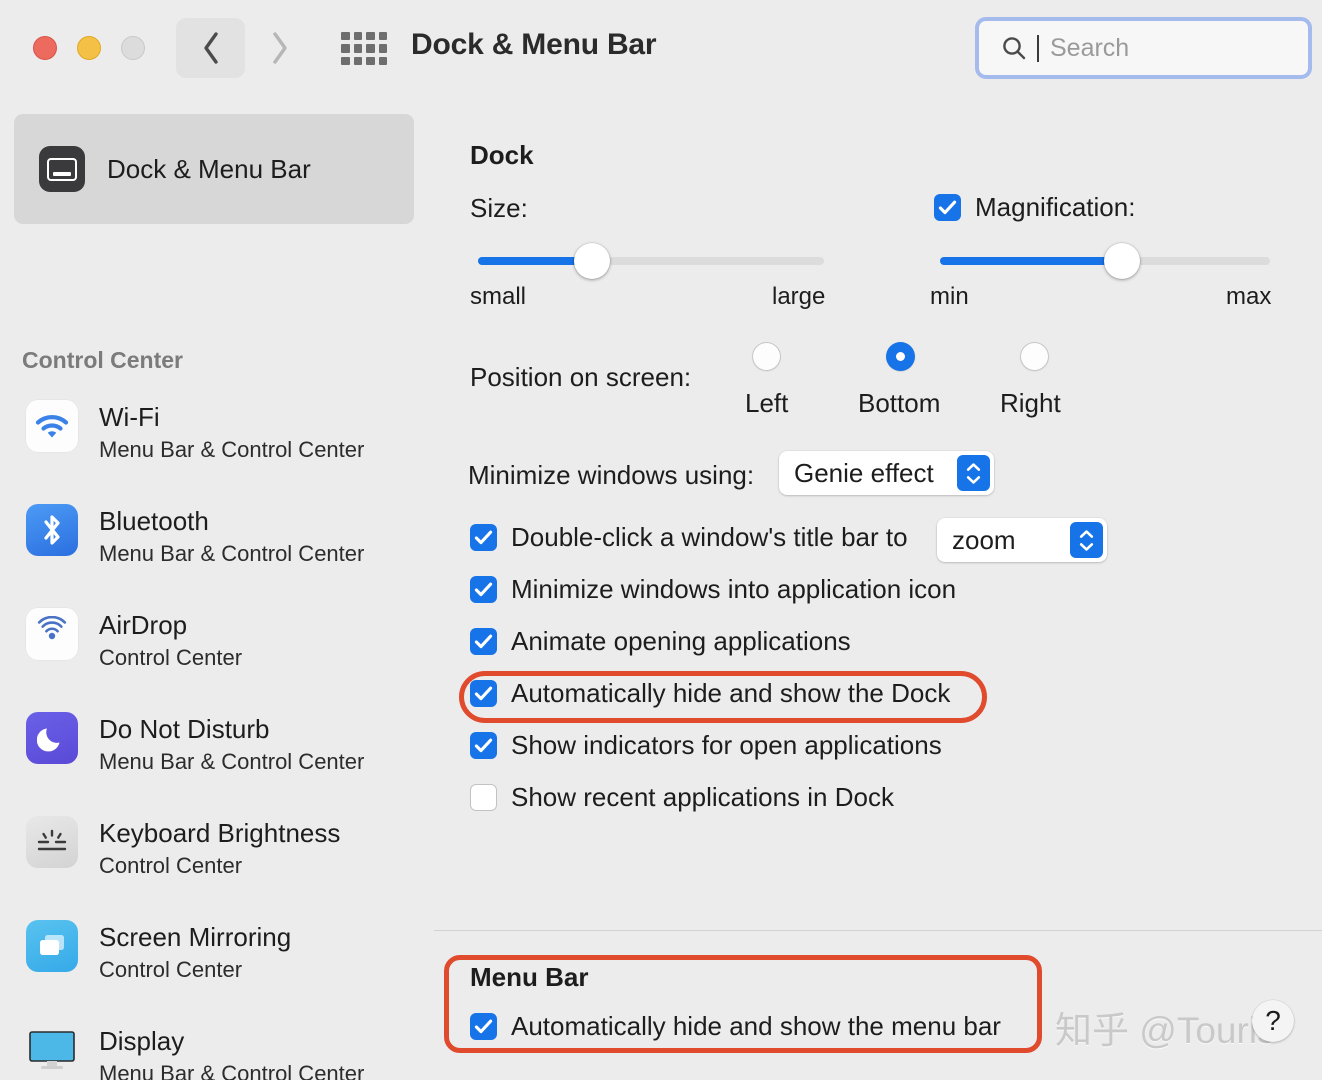 This screenshot has width=1322, height=1080. What do you see at coordinates (1165, 1030) in the screenshot?
I see `watermark: 知乎 @Touris` at bounding box center [1165, 1030].